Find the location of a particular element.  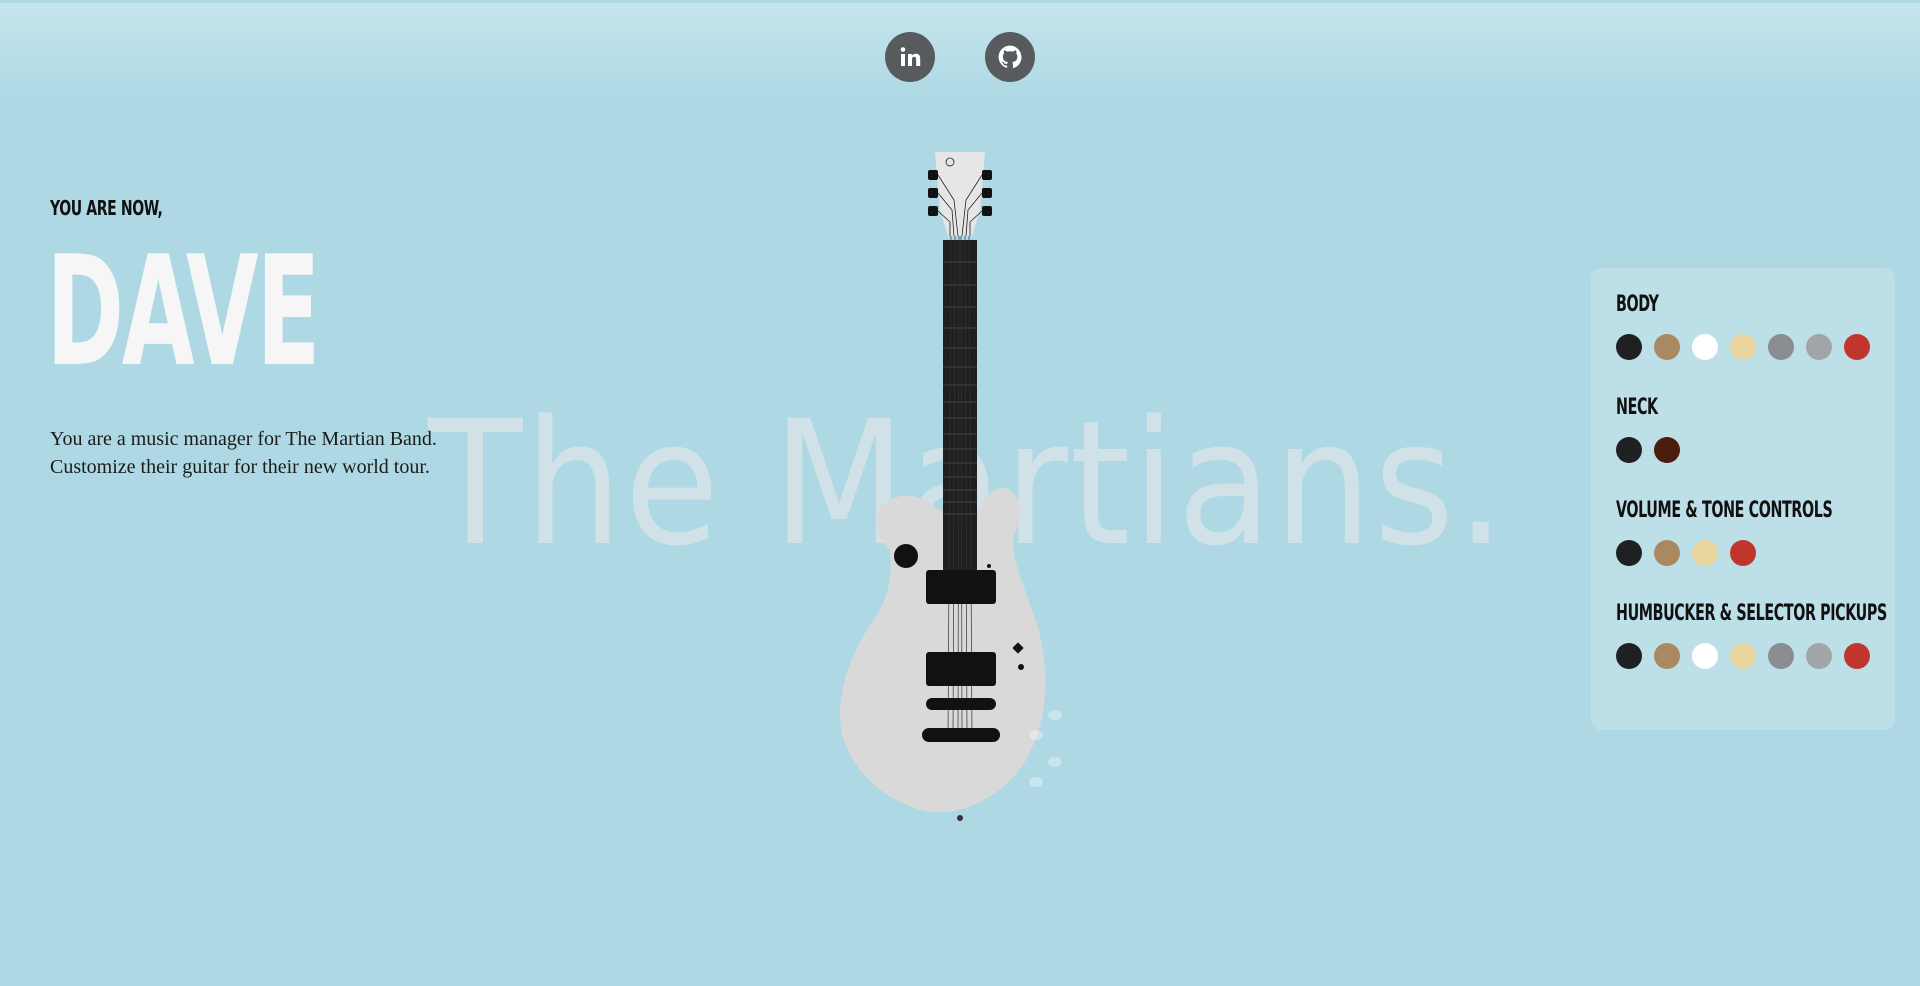

bridge is located at coordinates (961, 704).